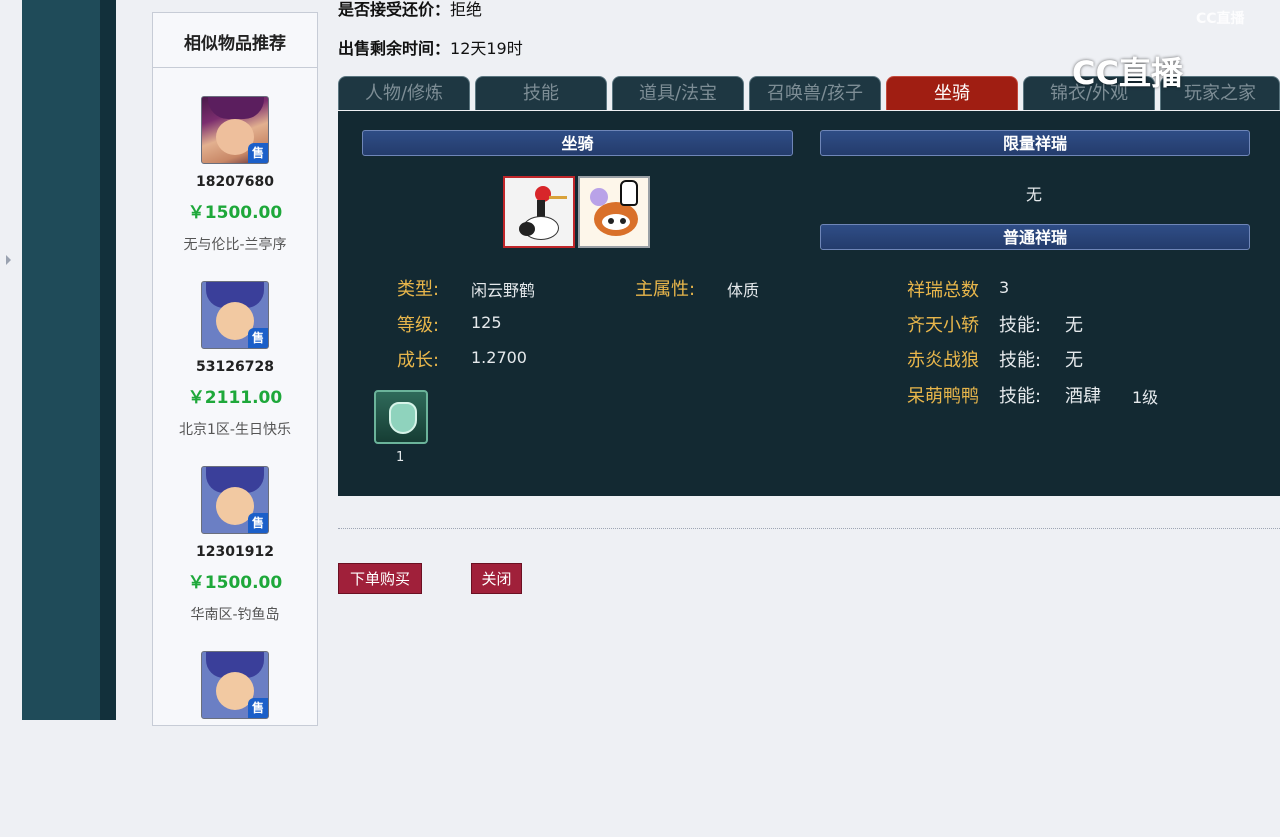 The height and width of the screenshot is (837, 1280). What do you see at coordinates (418, 289) in the screenshot?
I see `mount-type-label: 类型:` at bounding box center [418, 289].